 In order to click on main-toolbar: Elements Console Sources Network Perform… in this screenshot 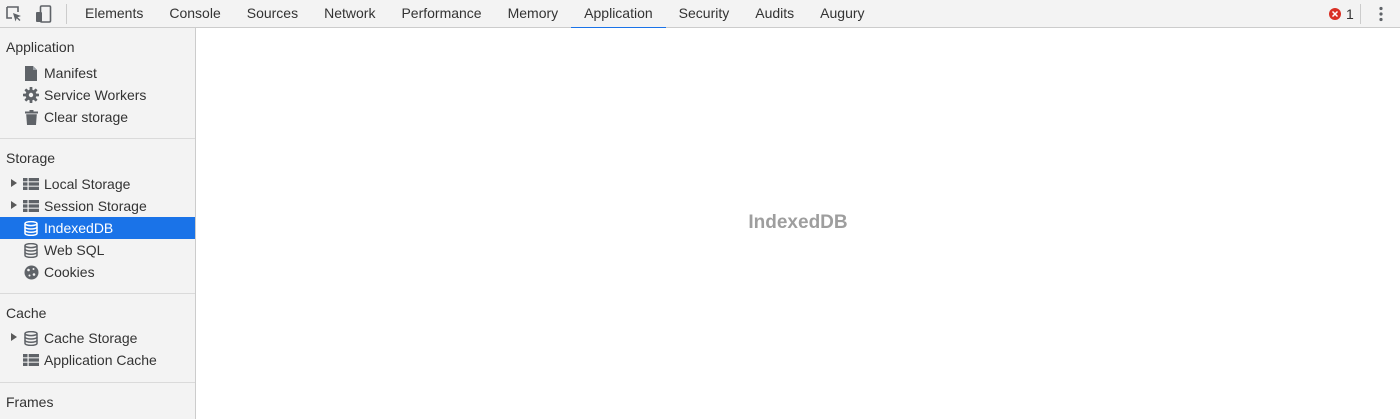, I will do `click(700, 14)`.